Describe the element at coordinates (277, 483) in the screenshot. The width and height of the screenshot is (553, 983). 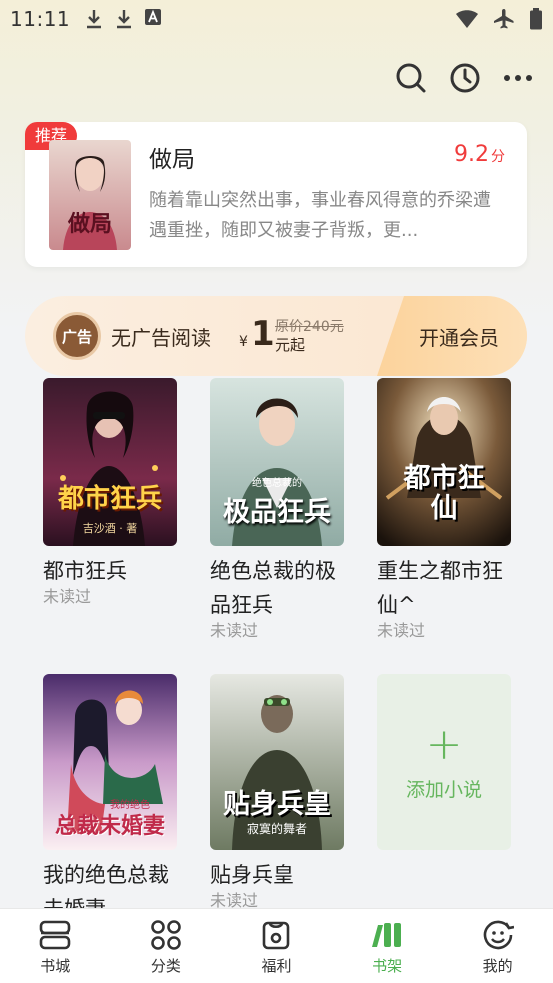
I see `book-cover-subtext: 绝色总裁的` at that location.